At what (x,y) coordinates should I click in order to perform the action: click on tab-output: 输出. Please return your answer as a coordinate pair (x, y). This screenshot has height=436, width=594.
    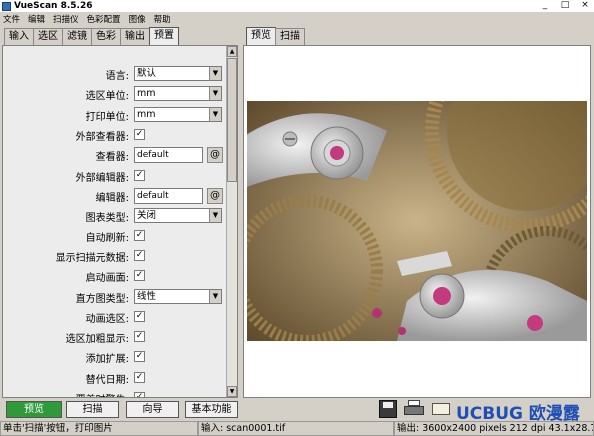
    Looking at the image, I should click on (135, 36).